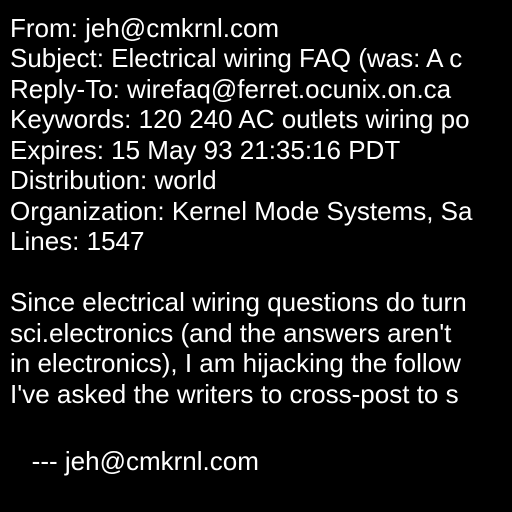 The height and width of the screenshot is (512, 512). I want to click on header-from: From: jeh@cmkrnl.com, so click(145, 28).